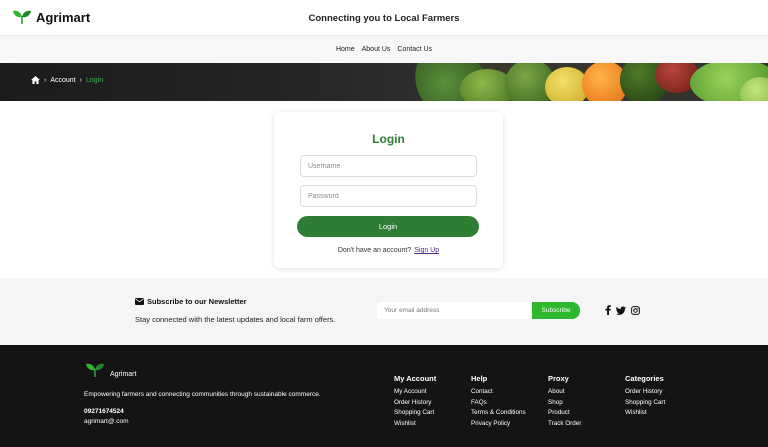  I want to click on footer-link: Product, so click(564, 413).